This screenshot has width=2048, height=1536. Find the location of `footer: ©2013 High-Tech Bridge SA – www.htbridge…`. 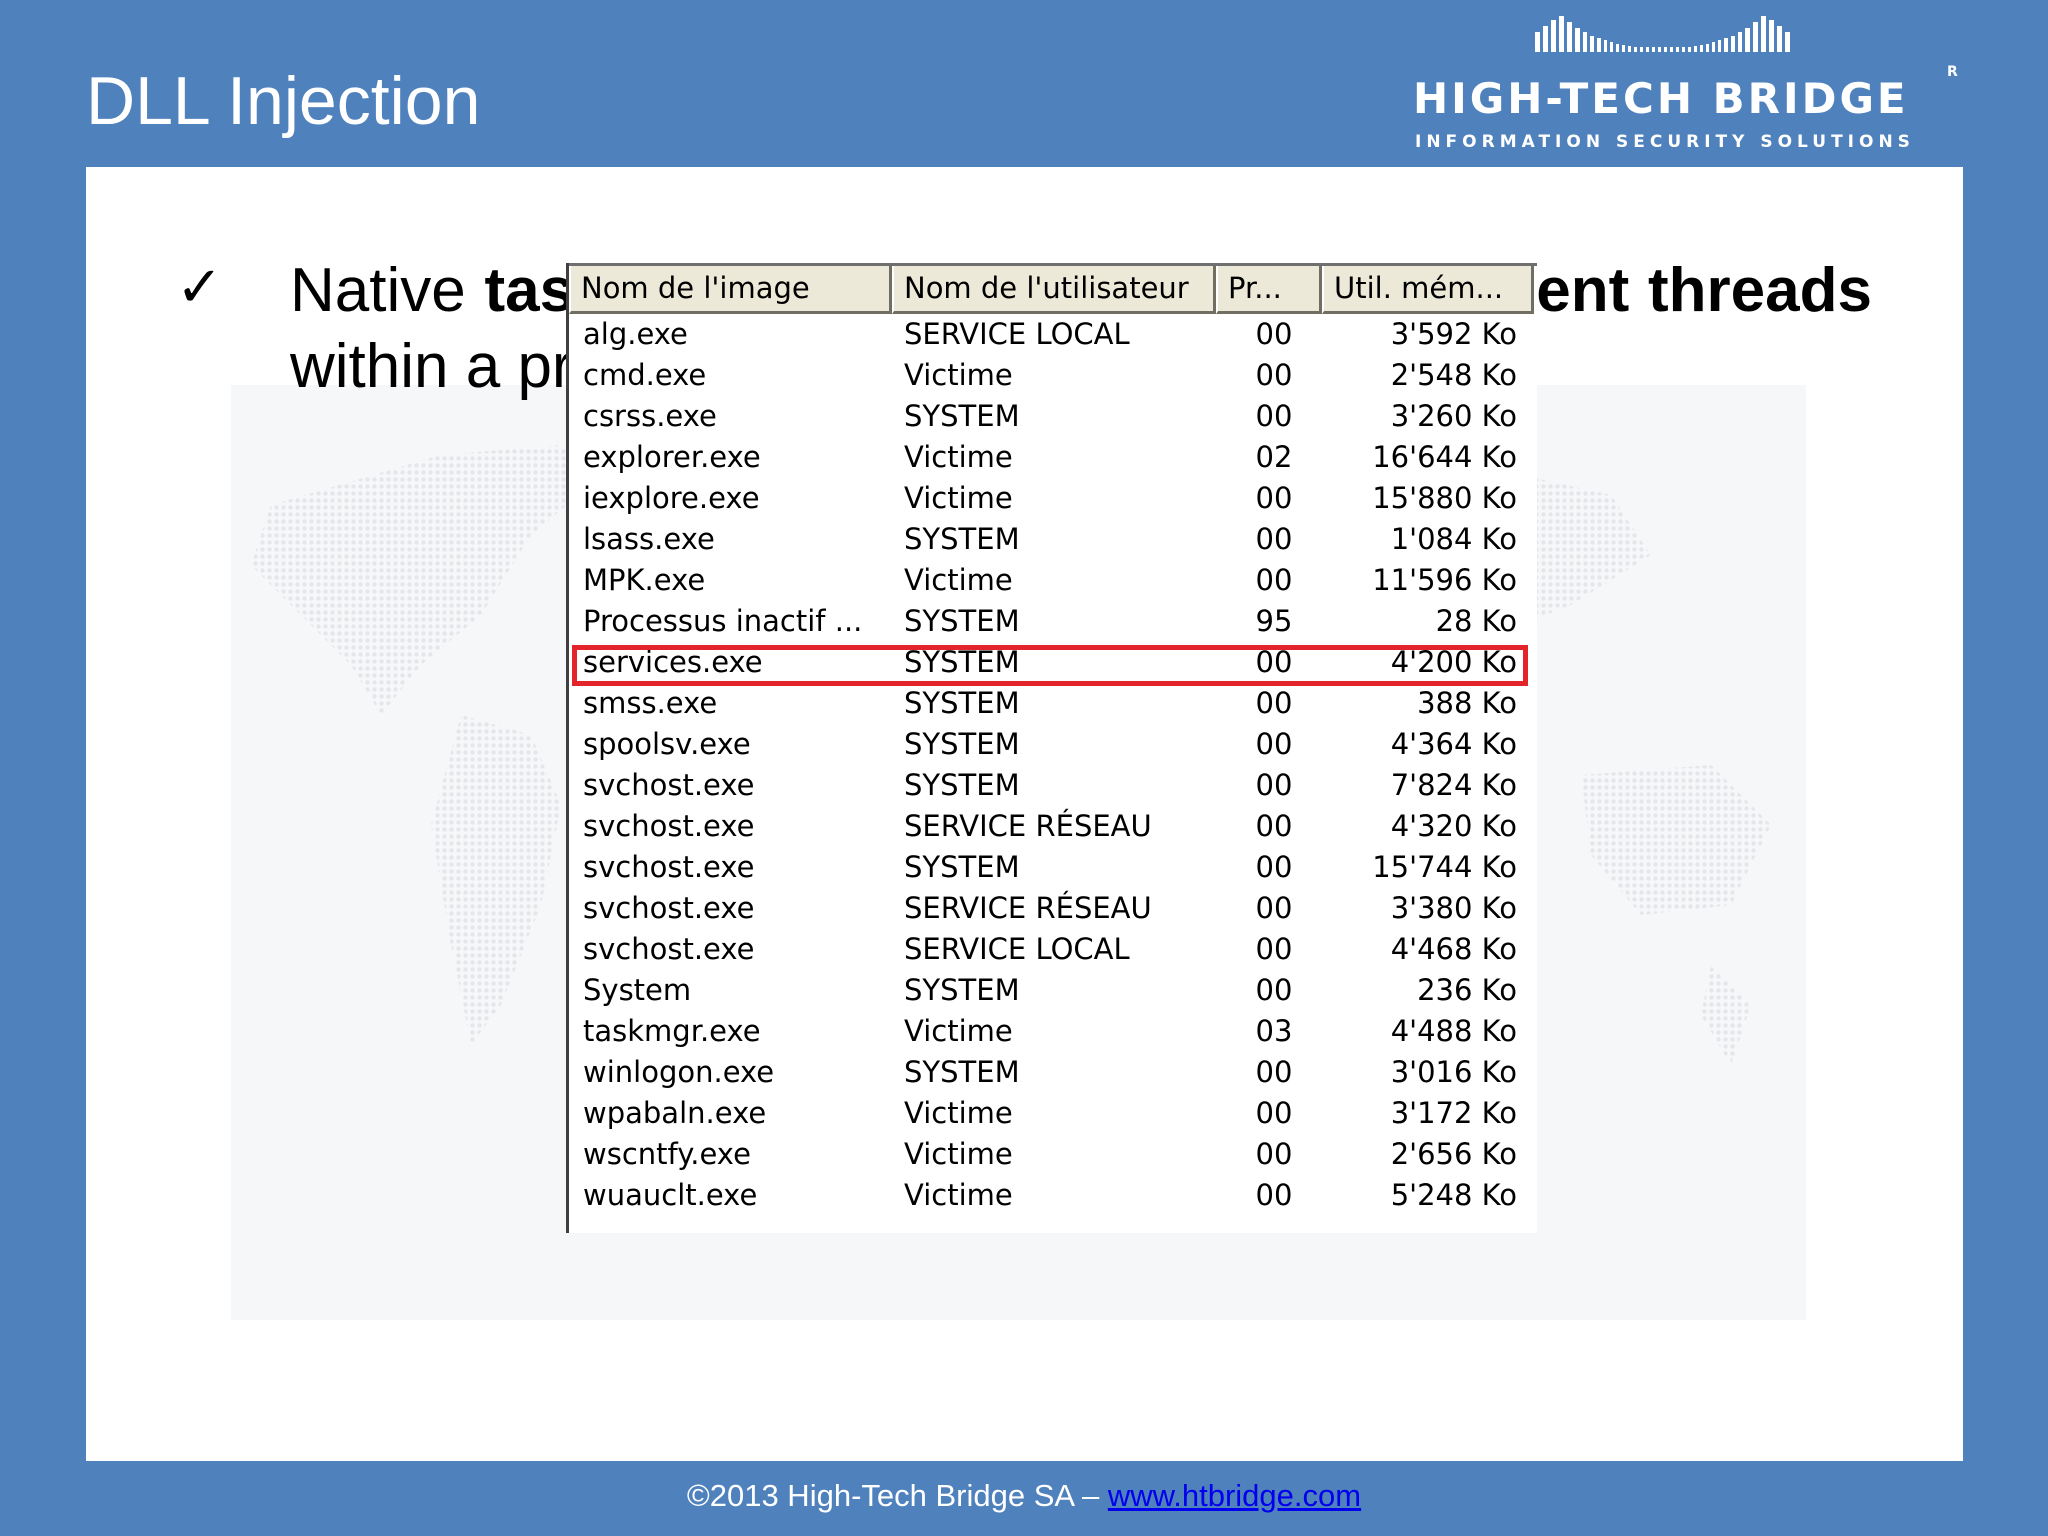

footer: ©2013 High-Tech Bridge SA – www.htbridge… is located at coordinates (1024, 1496).